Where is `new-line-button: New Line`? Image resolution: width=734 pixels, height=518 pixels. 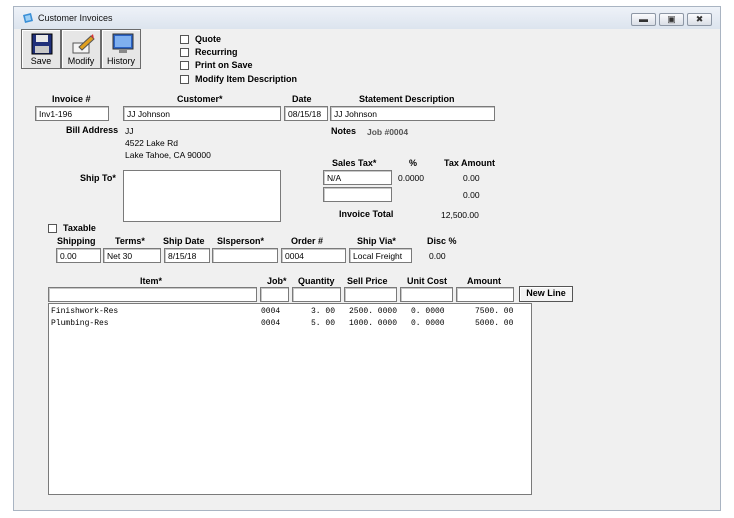
new-line-button: New Line is located at coordinates (546, 294).